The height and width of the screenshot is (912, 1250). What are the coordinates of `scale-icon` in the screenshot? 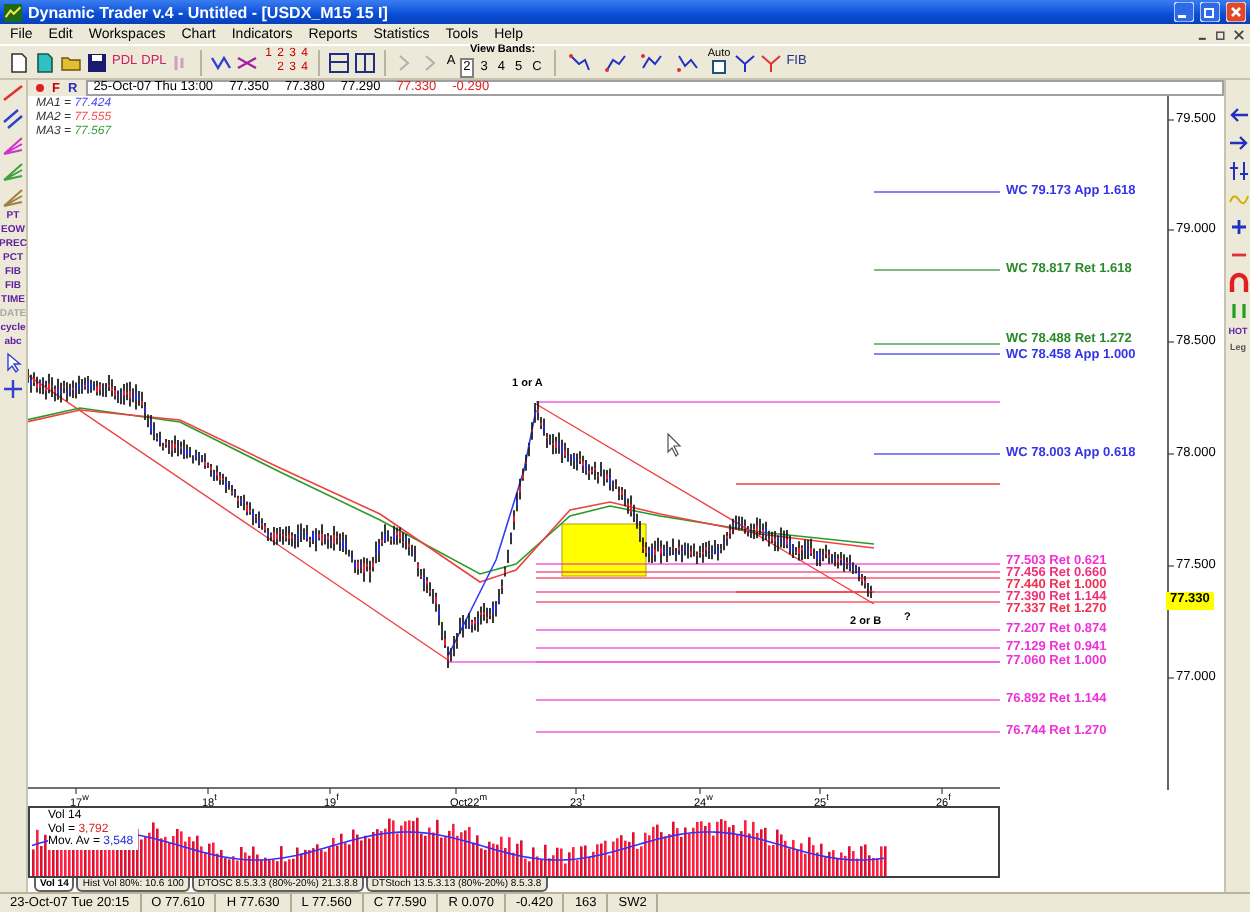 It's located at (1238, 171).